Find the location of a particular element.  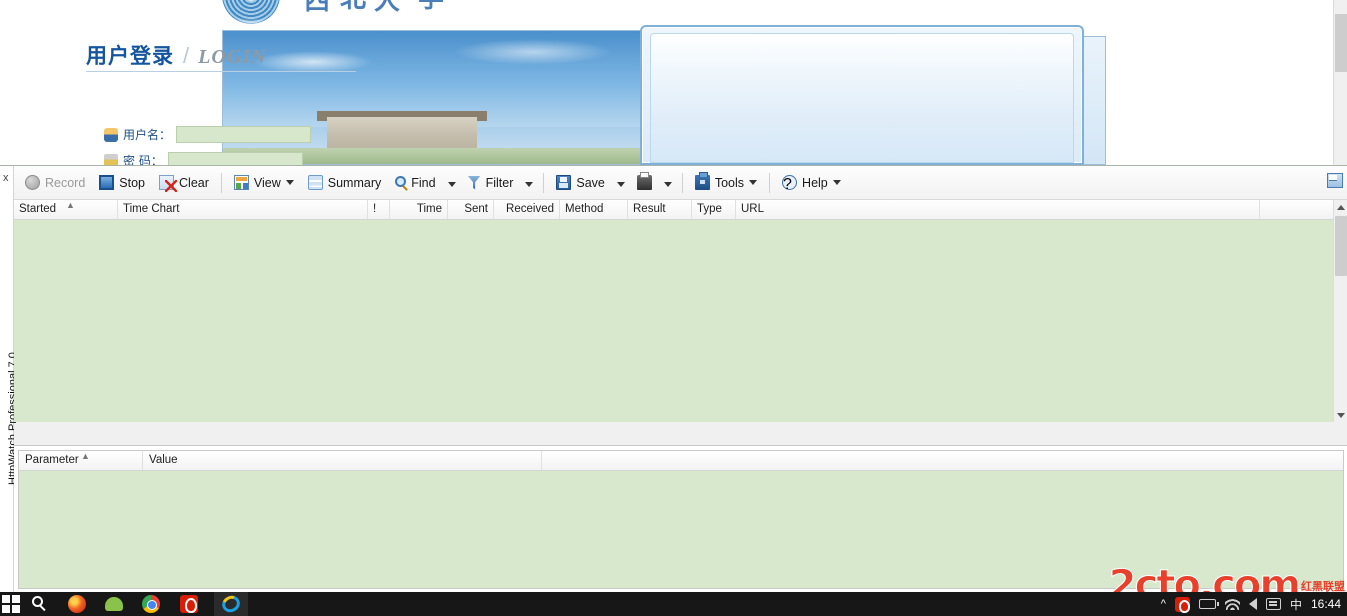

view-button: View is located at coordinates (264, 182).